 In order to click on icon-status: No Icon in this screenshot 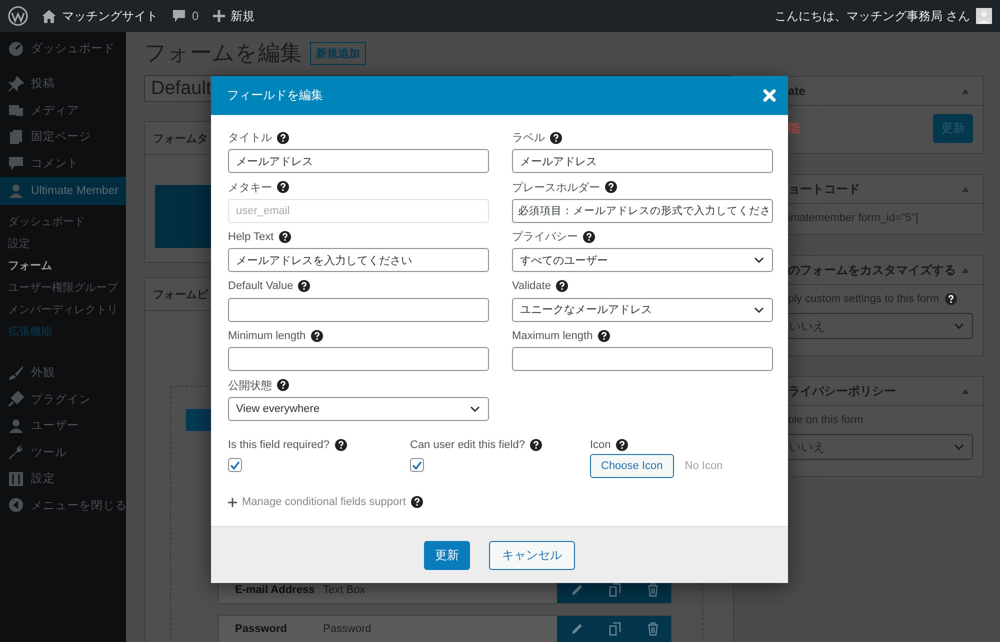, I will do `click(703, 466)`.